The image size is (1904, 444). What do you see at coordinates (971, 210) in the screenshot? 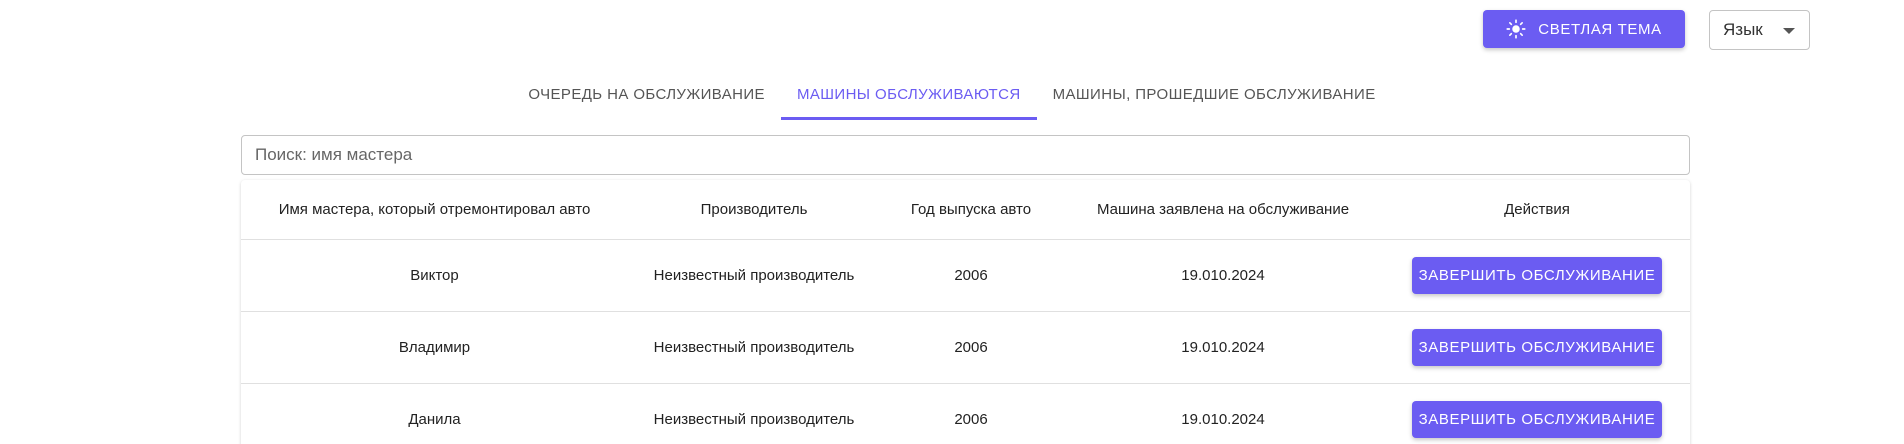
I see `column-header-year: Год выпуска авто` at bounding box center [971, 210].